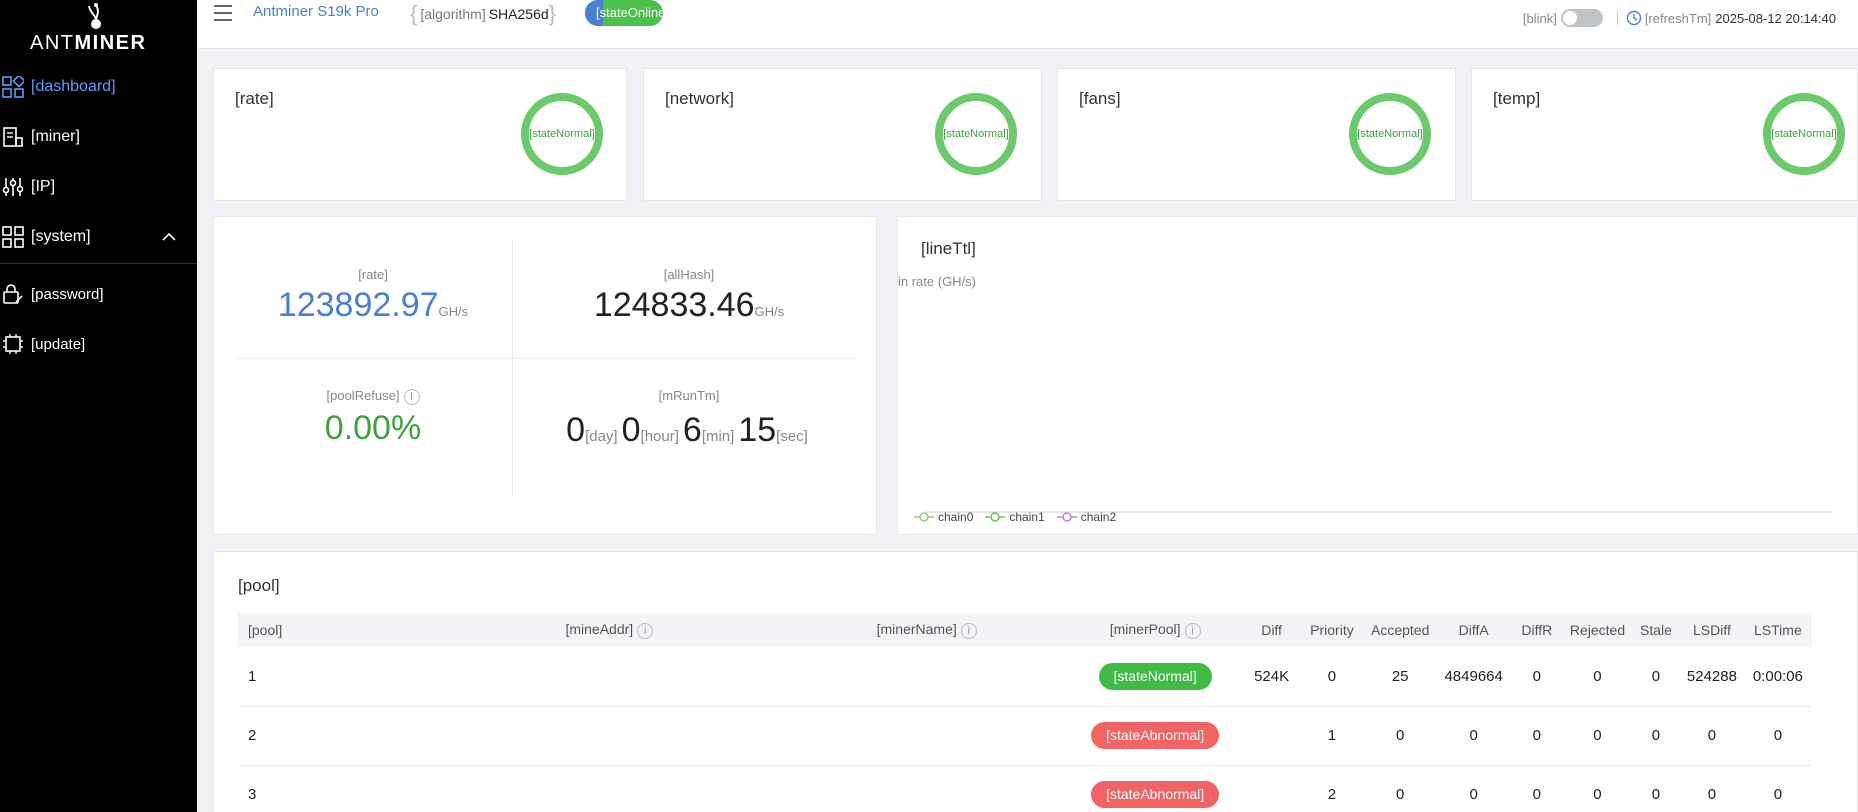 This screenshot has width=1858, height=812. Describe the element at coordinates (1581, 18) in the screenshot. I see `blink-toggle` at that location.